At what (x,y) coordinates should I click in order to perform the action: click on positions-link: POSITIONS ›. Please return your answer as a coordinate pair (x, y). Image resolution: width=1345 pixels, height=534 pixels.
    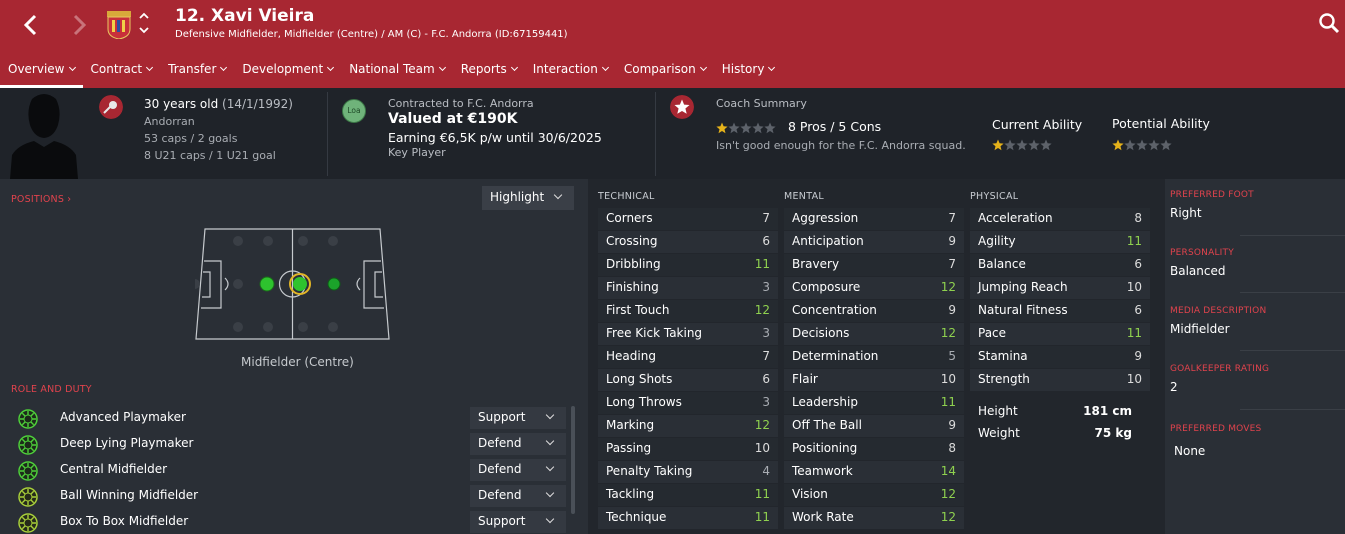
    Looking at the image, I should click on (41, 199).